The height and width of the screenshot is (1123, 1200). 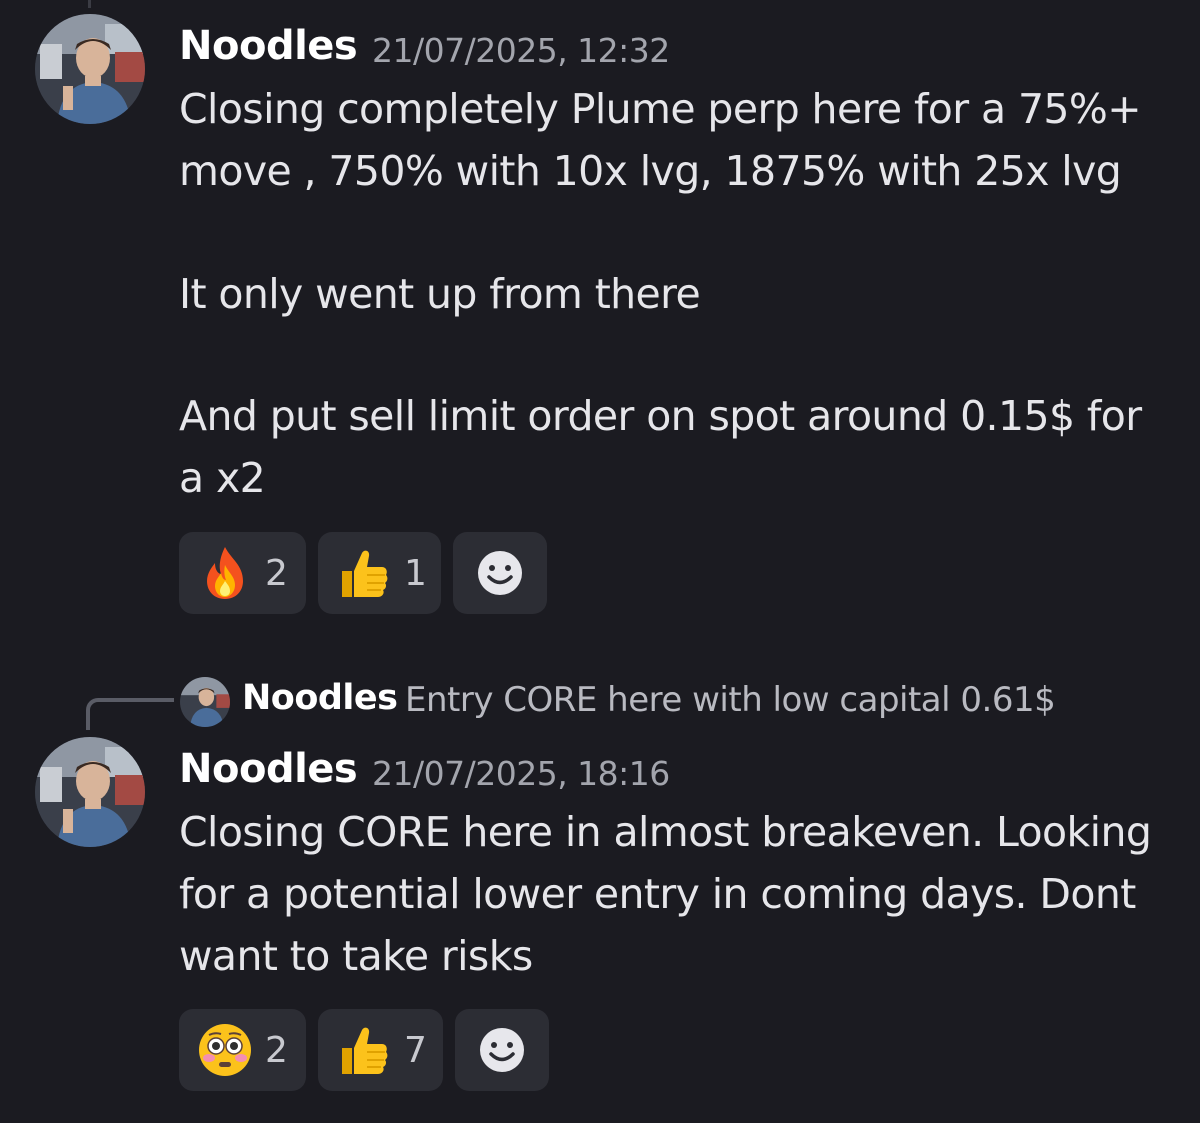 What do you see at coordinates (225, 573) in the screenshot?
I see `fire-emoji-icon` at bounding box center [225, 573].